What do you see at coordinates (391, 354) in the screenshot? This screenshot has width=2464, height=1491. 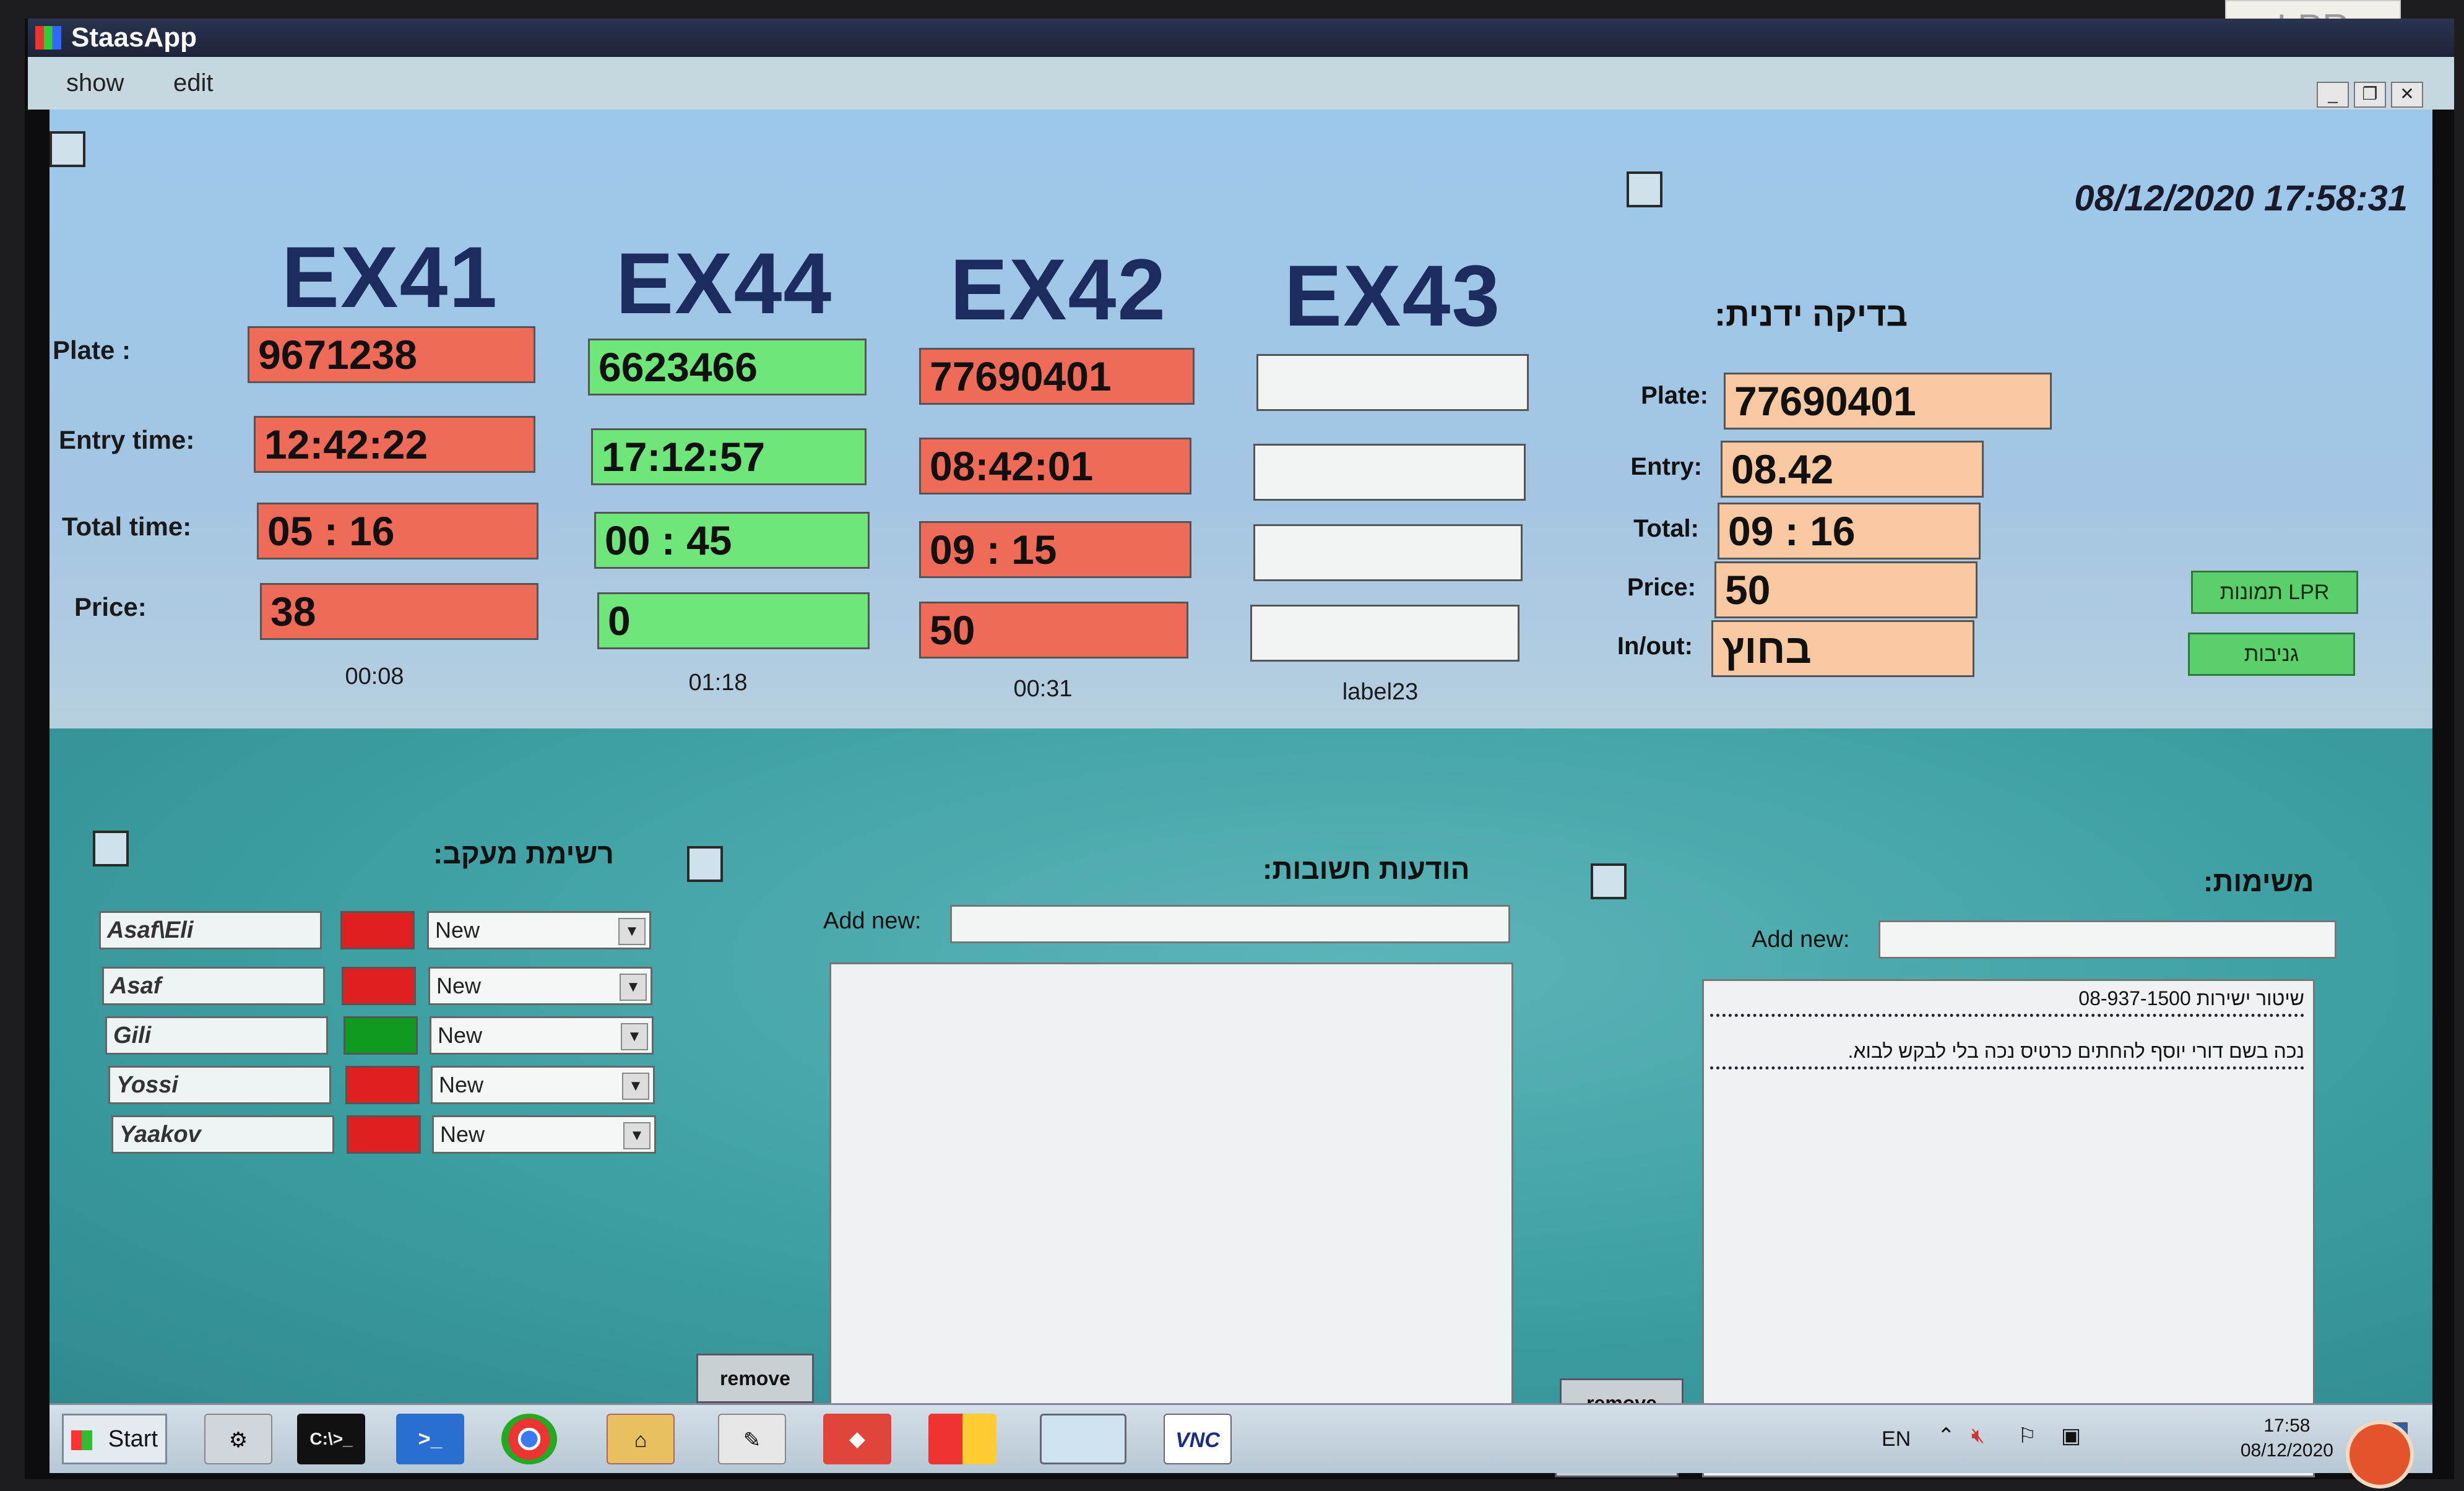 I see `ex41-plate: 9671238` at bounding box center [391, 354].